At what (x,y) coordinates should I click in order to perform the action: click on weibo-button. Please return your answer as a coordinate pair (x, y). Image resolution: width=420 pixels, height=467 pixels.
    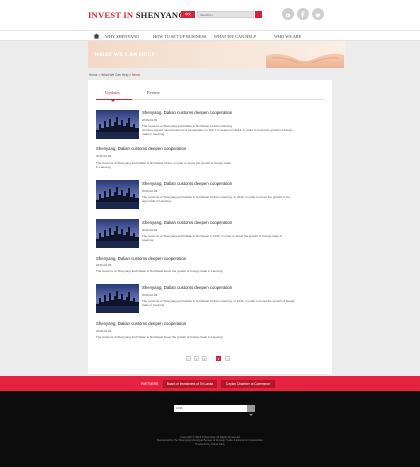
    Looking at the image, I should click on (288, 14).